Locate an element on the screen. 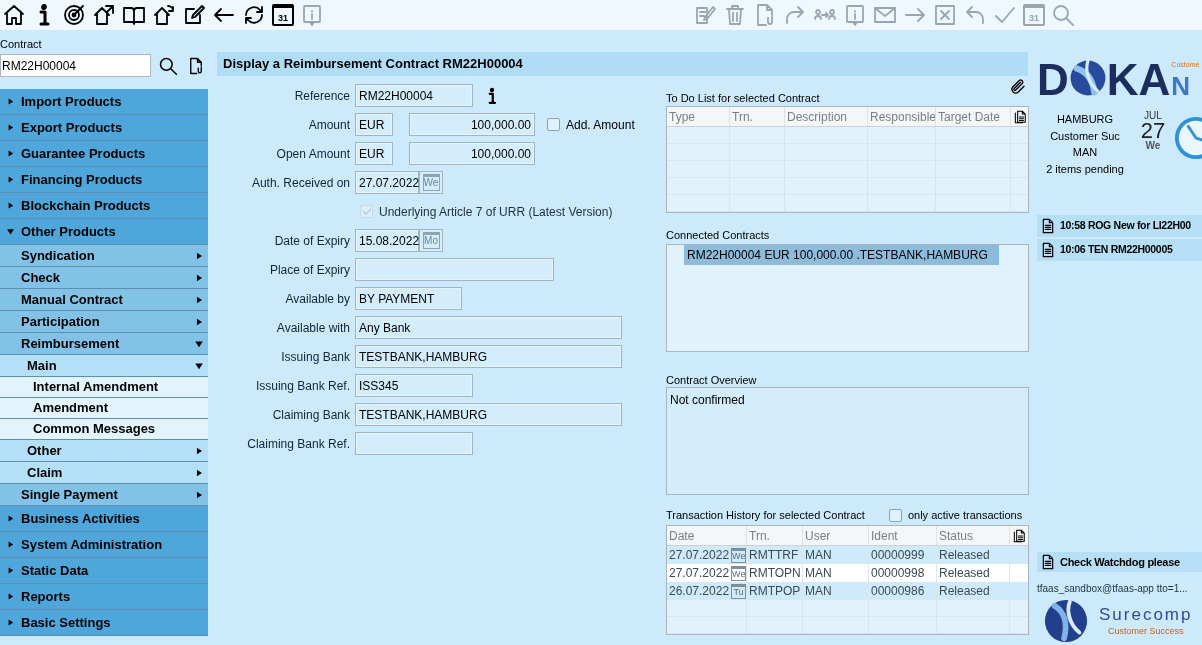 Image resolution: width=1202 pixels, height=645 pixels. sidebar-item: Reports is located at coordinates (104, 597).